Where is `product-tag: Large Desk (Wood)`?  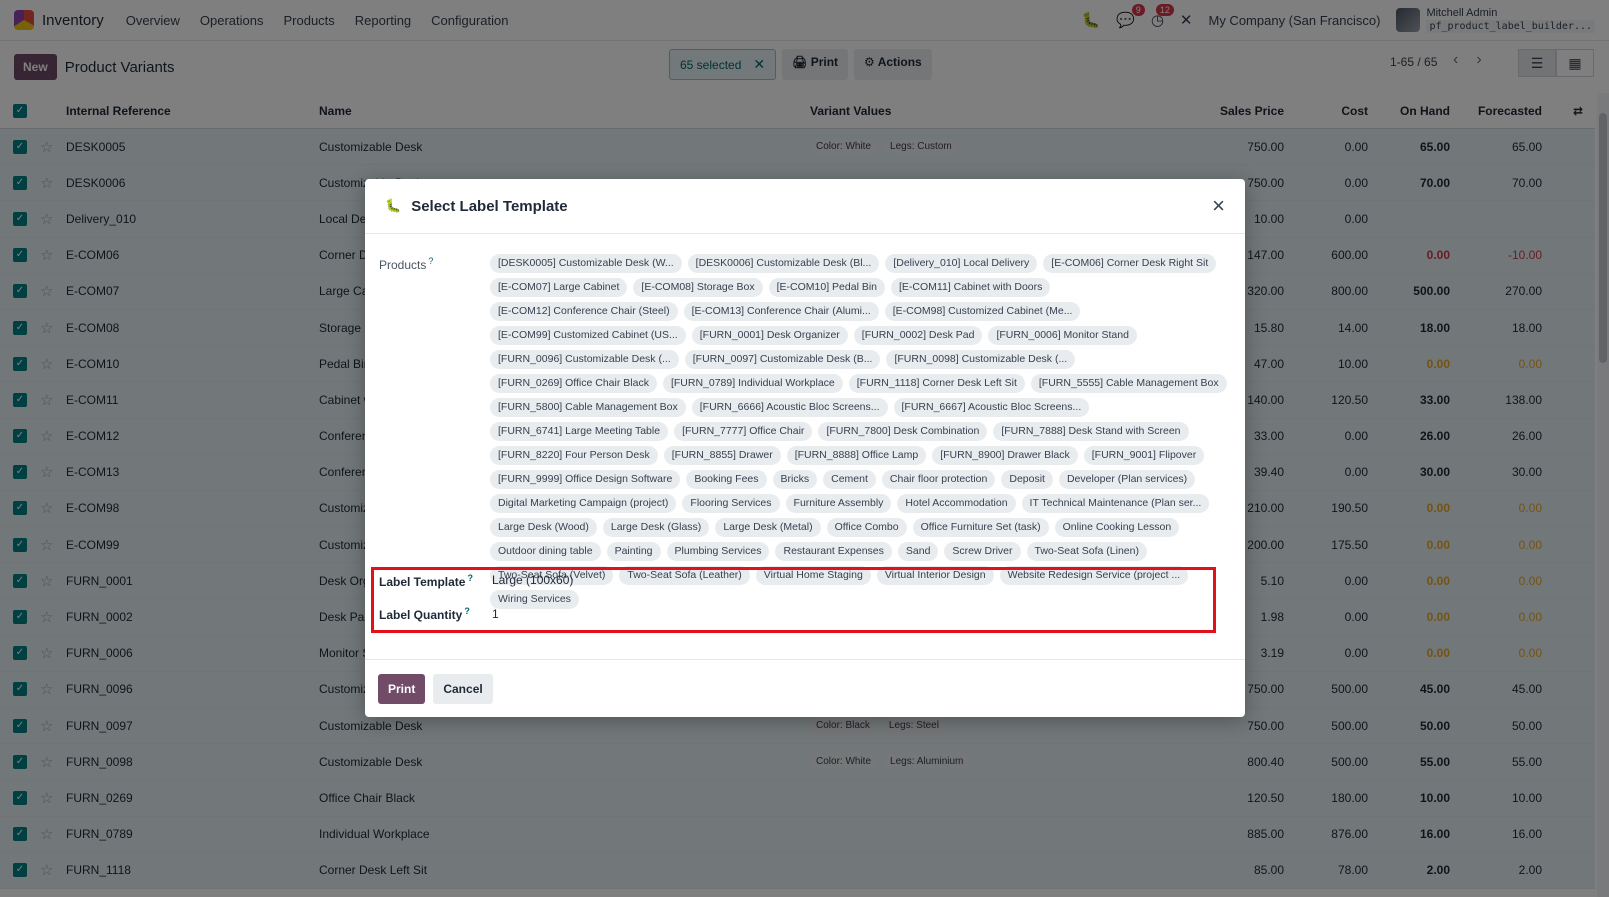 product-tag: Large Desk (Wood) is located at coordinates (543, 527).